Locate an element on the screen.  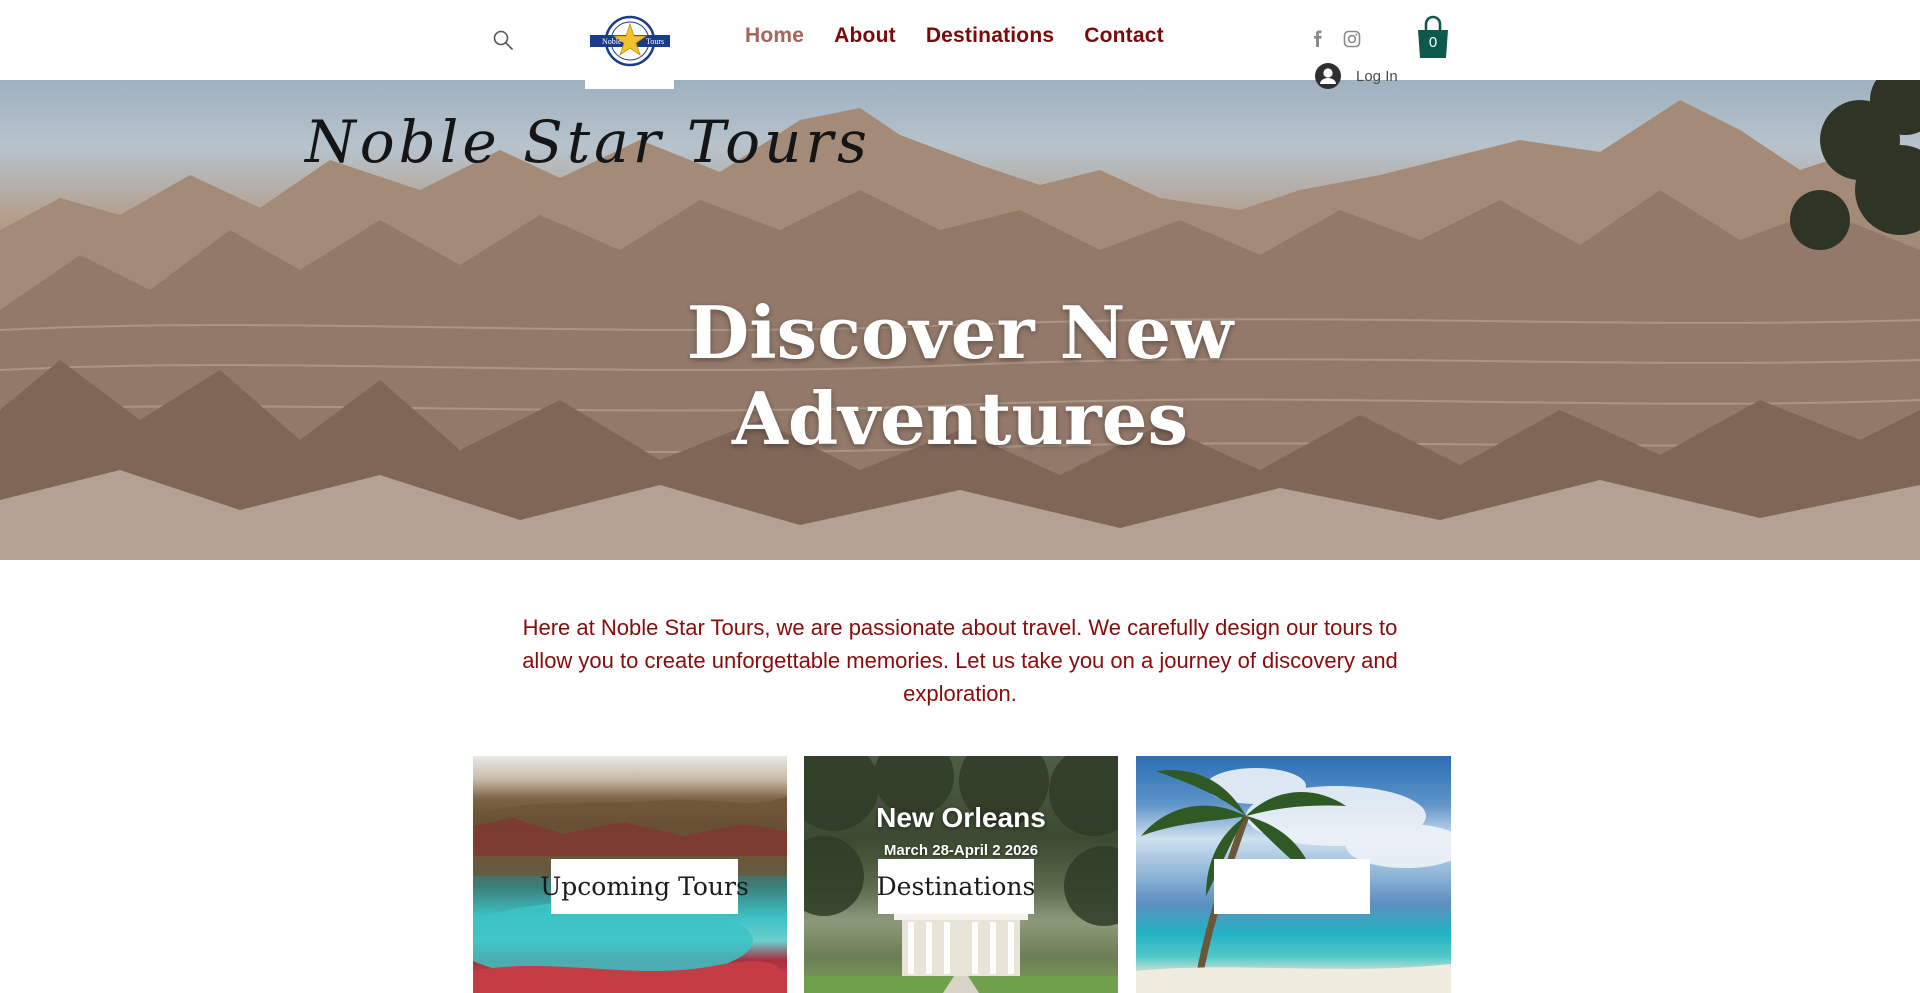
user-avatar-icon is located at coordinates (1328, 76).